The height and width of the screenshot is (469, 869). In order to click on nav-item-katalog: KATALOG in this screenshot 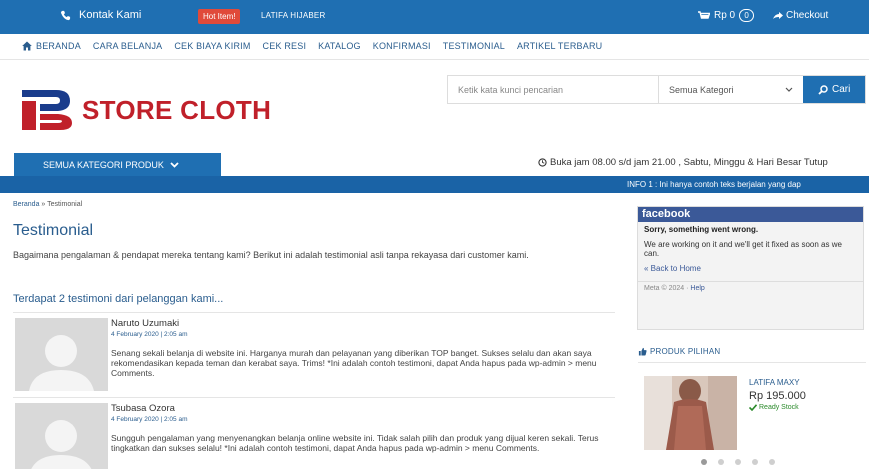, I will do `click(339, 46)`.